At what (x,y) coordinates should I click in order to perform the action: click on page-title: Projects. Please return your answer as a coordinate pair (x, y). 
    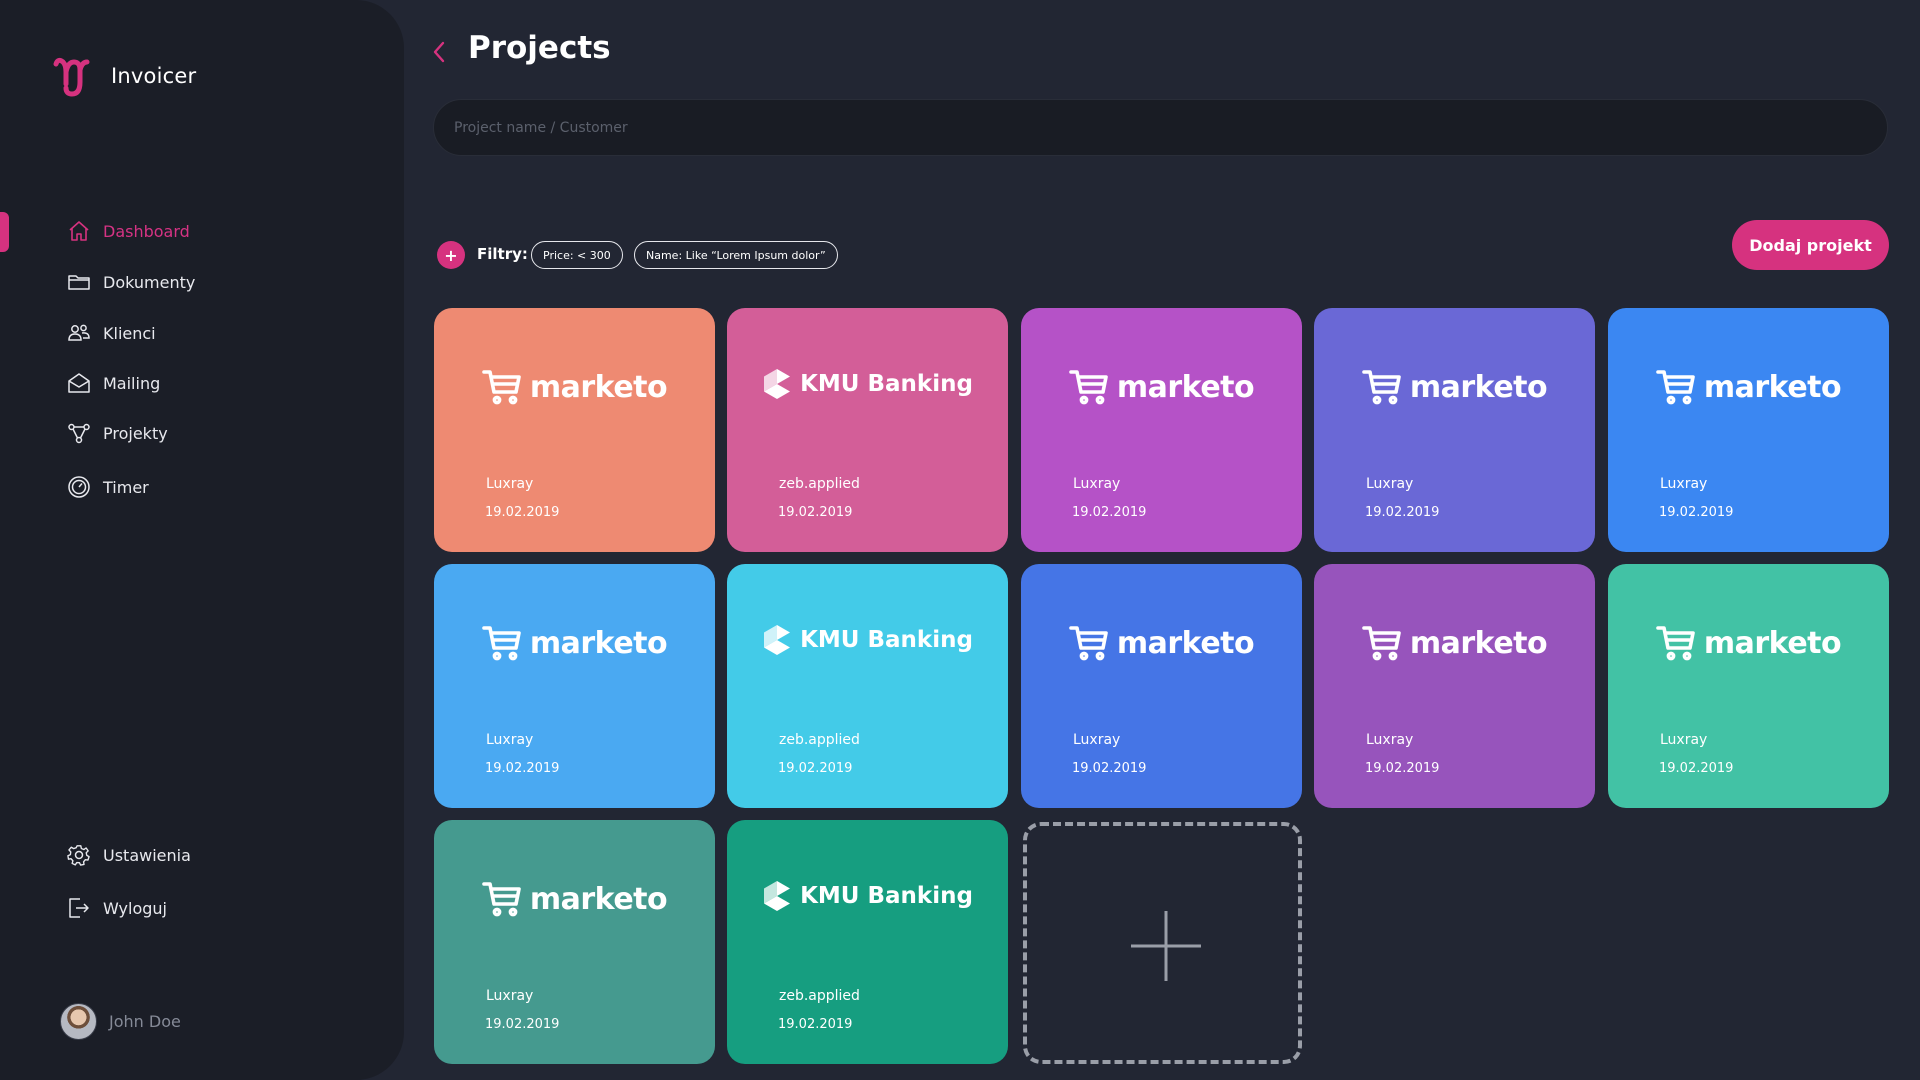
    Looking at the image, I should click on (539, 48).